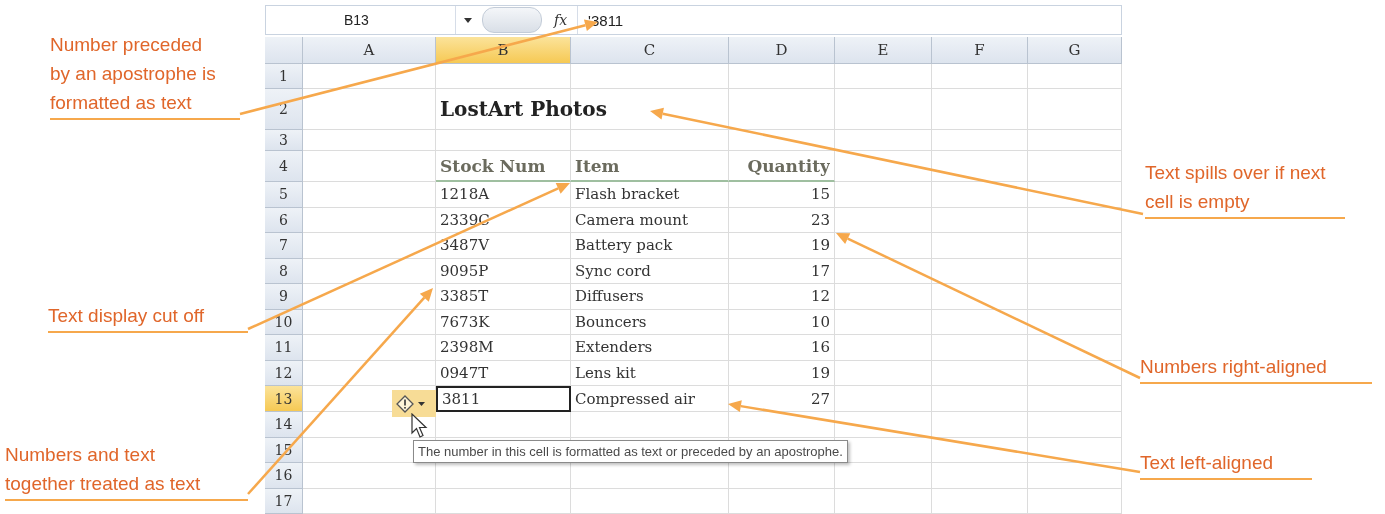  What do you see at coordinates (503, 322) in the screenshot?
I see `table-cell: 7673K` at bounding box center [503, 322].